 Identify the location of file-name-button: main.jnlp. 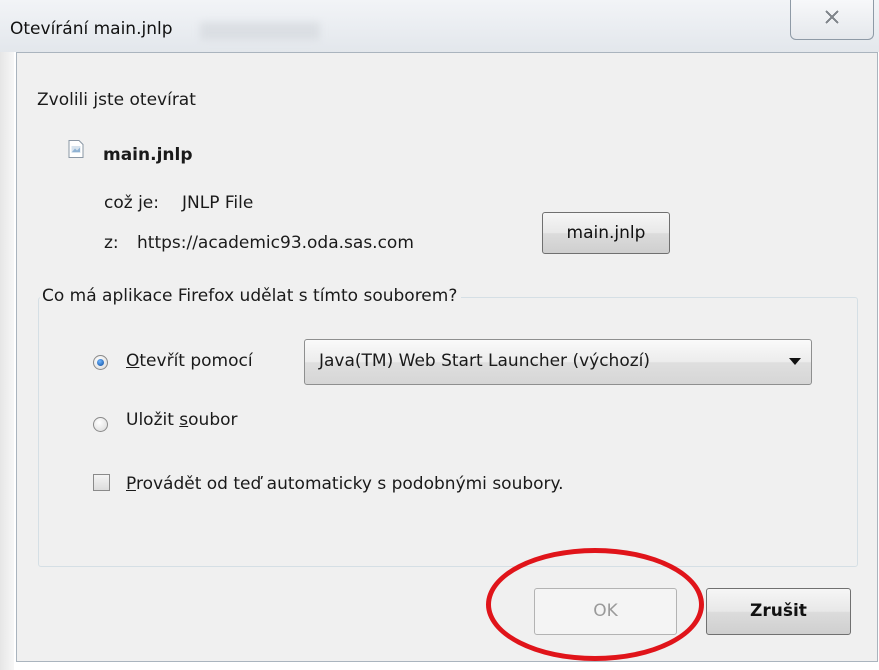
(606, 233).